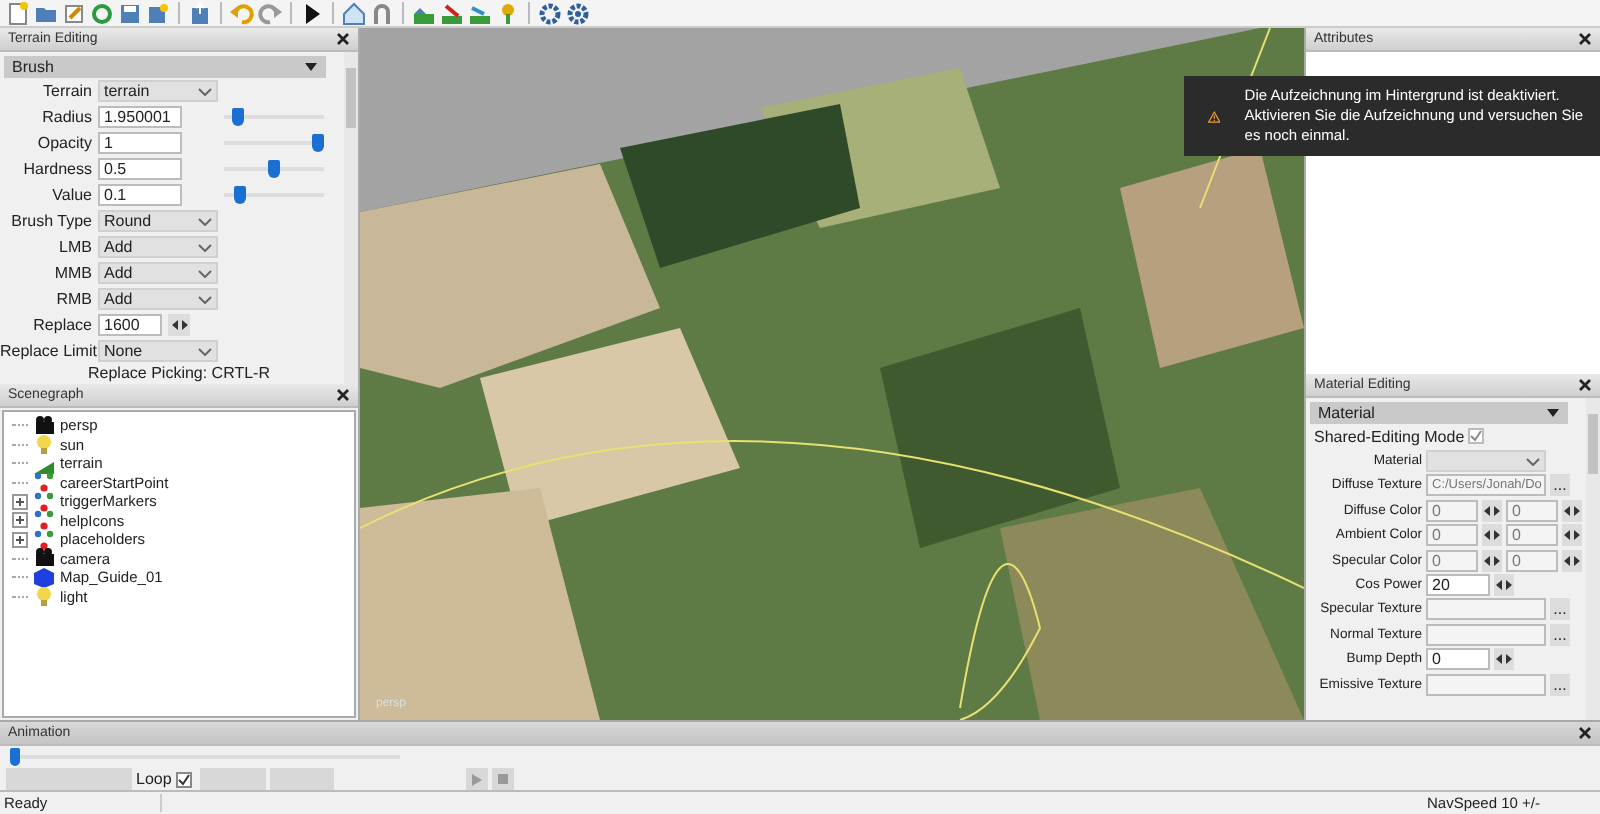  What do you see at coordinates (130, 325) in the screenshot?
I see `input-field: 1600` at bounding box center [130, 325].